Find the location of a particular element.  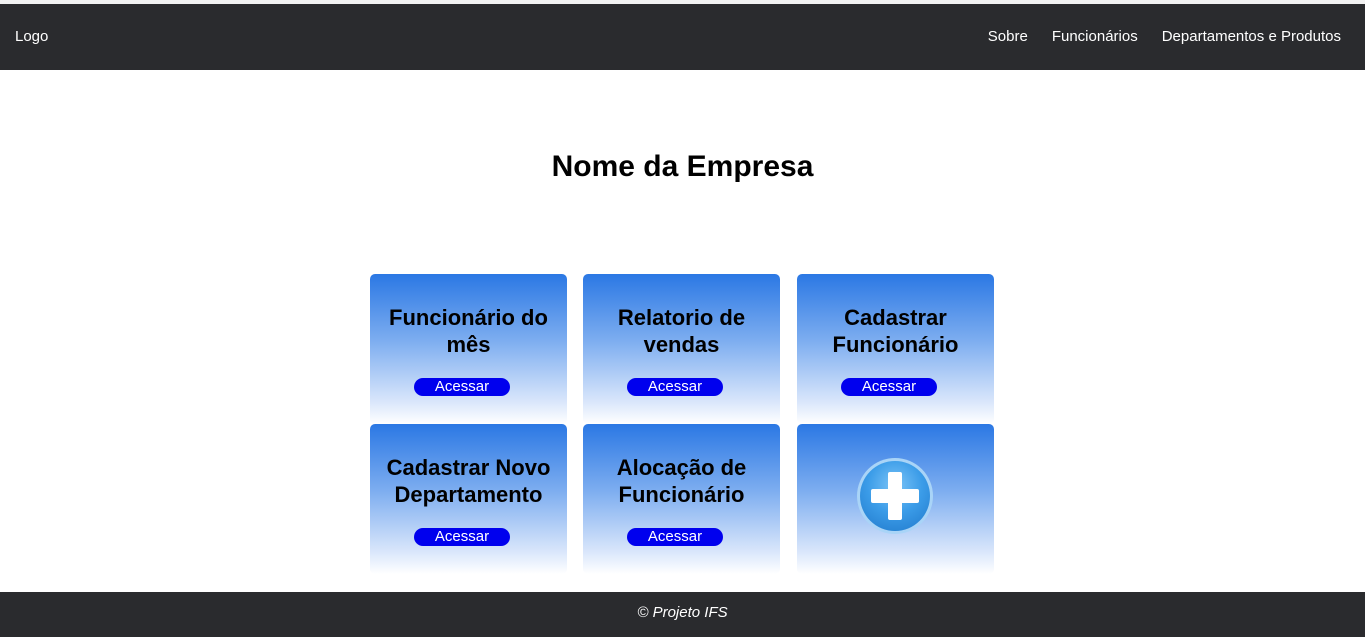

nav-link-sobre: Sobre is located at coordinates (1008, 37).